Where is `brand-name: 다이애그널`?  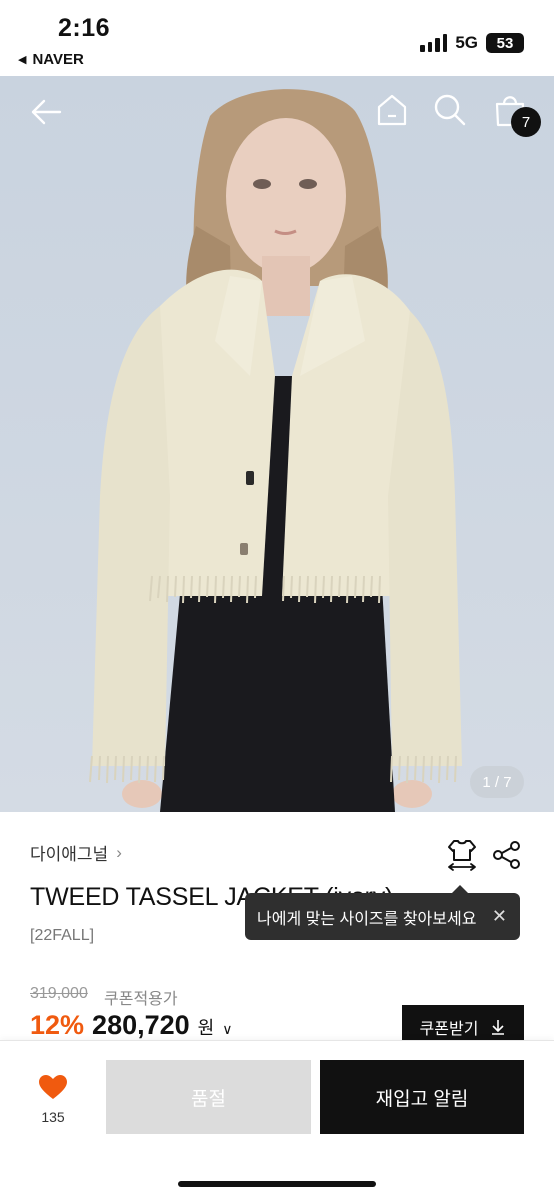
brand-name: 다이애그널 is located at coordinates (69, 854).